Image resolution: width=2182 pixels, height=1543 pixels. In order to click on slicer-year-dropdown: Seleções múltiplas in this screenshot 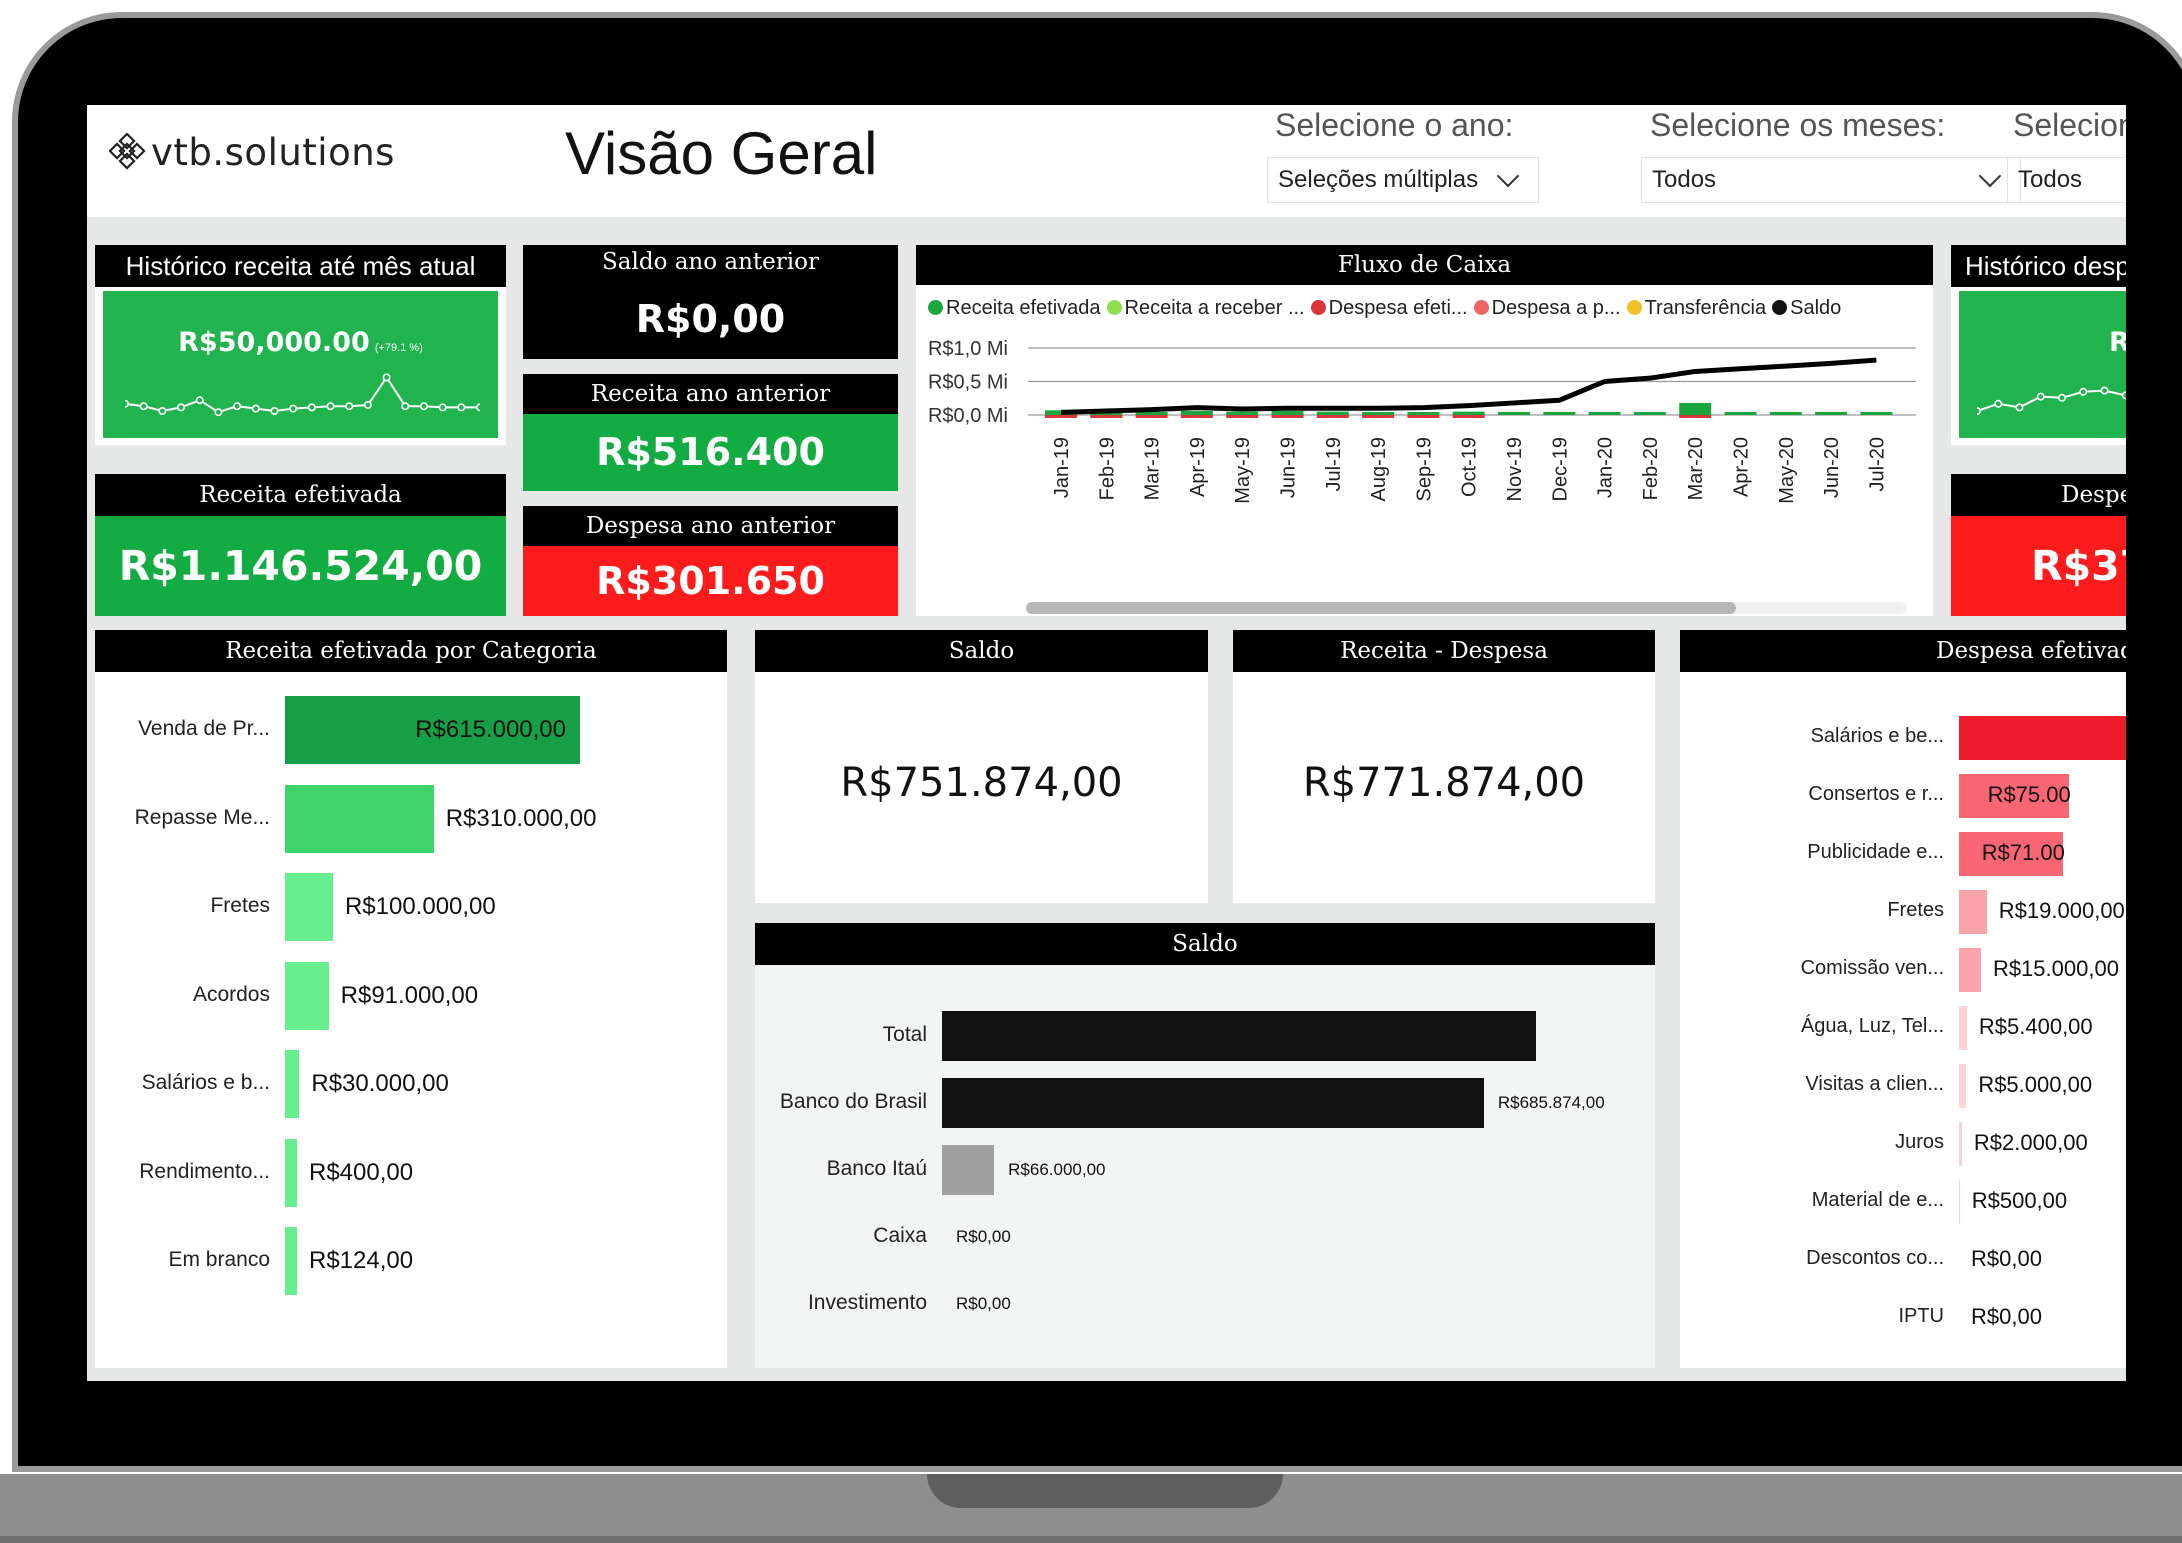, I will do `click(1403, 180)`.